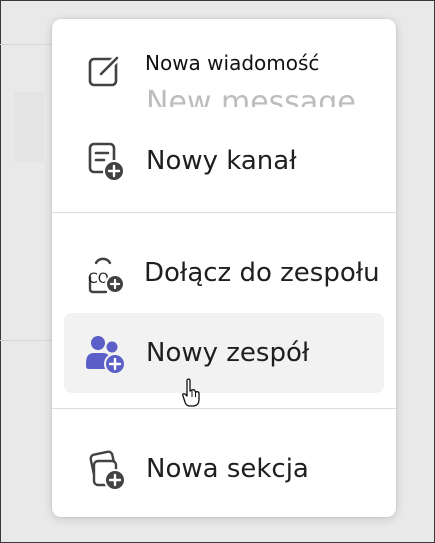 This screenshot has height=543, width=435. Describe the element at coordinates (232, 63) in the screenshot. I see `menu-item-label-new-message: Nowa wiadomość` at that location.